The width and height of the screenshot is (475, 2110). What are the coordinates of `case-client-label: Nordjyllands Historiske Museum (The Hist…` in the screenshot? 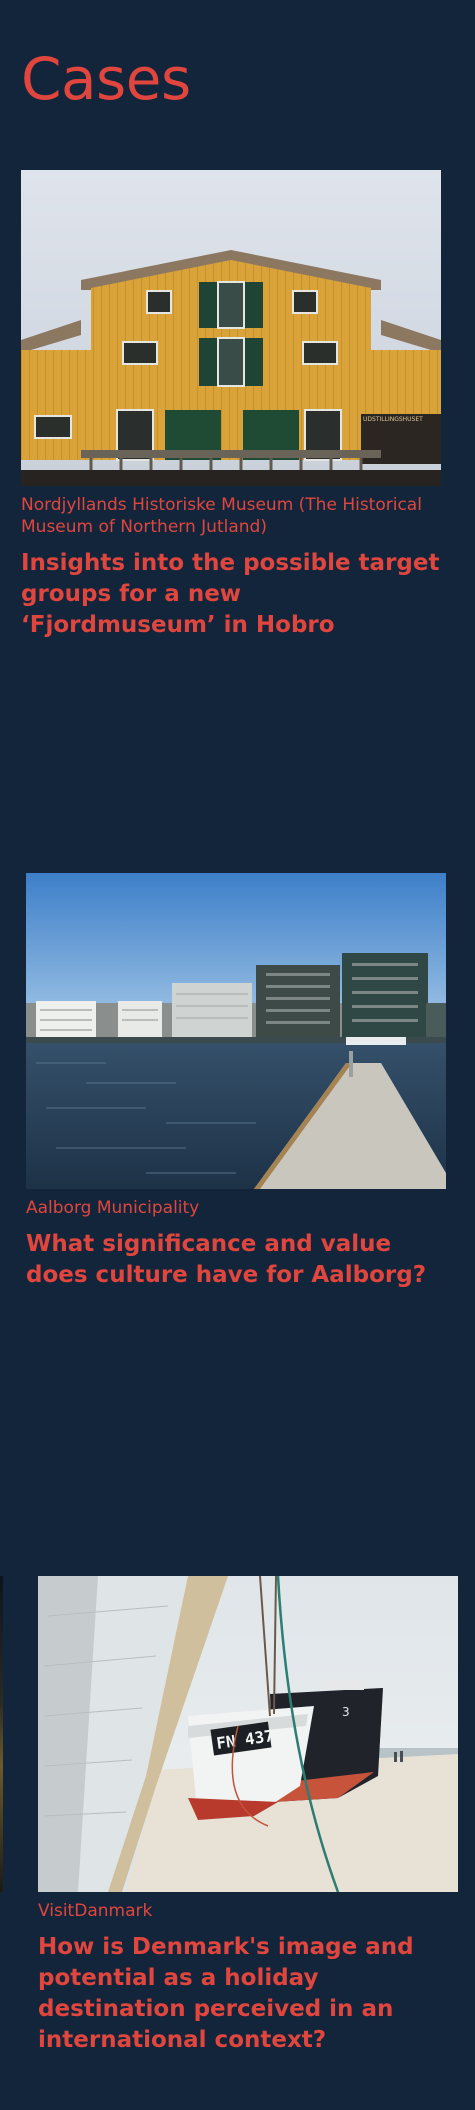 It's located at (221, 516).